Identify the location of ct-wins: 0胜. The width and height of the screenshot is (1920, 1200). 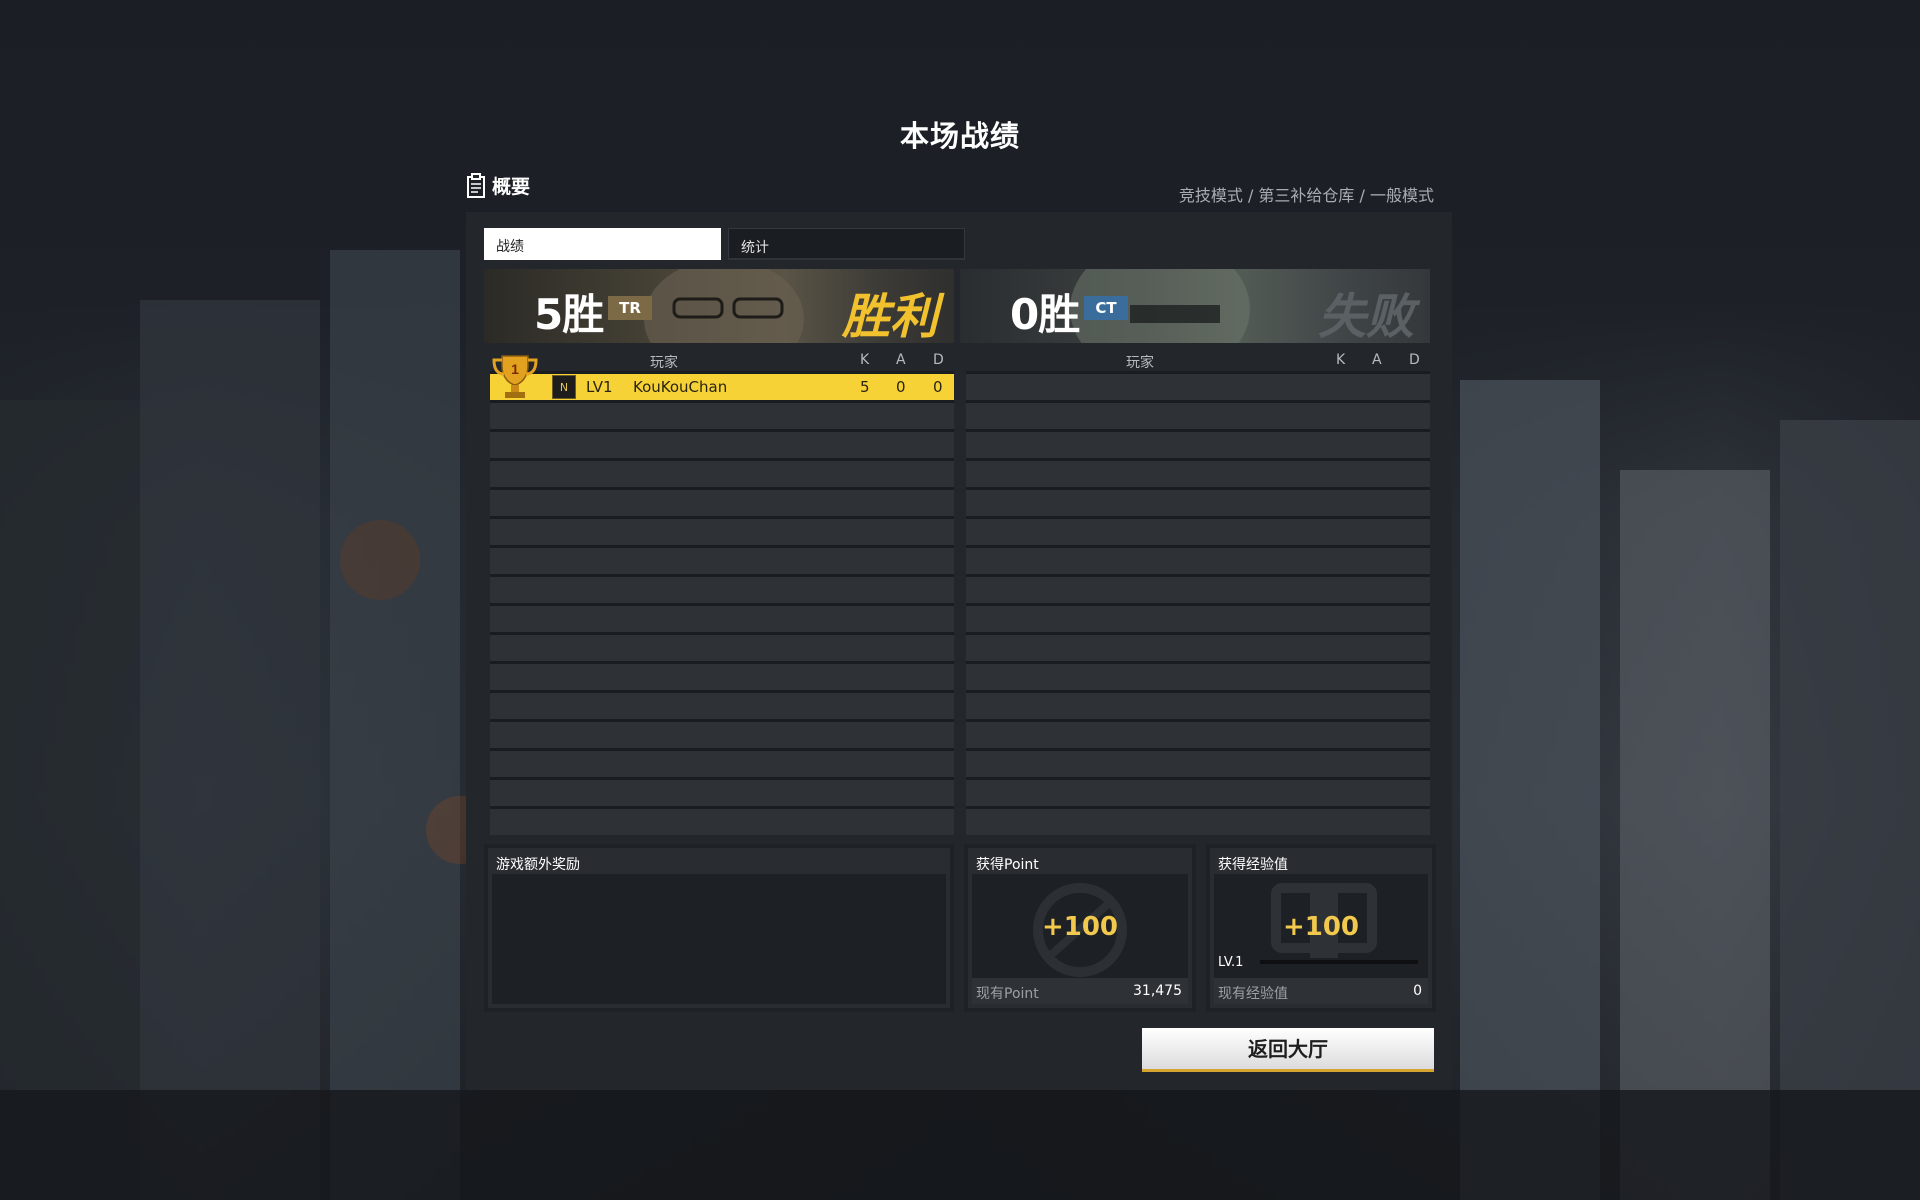
(1045, 314).